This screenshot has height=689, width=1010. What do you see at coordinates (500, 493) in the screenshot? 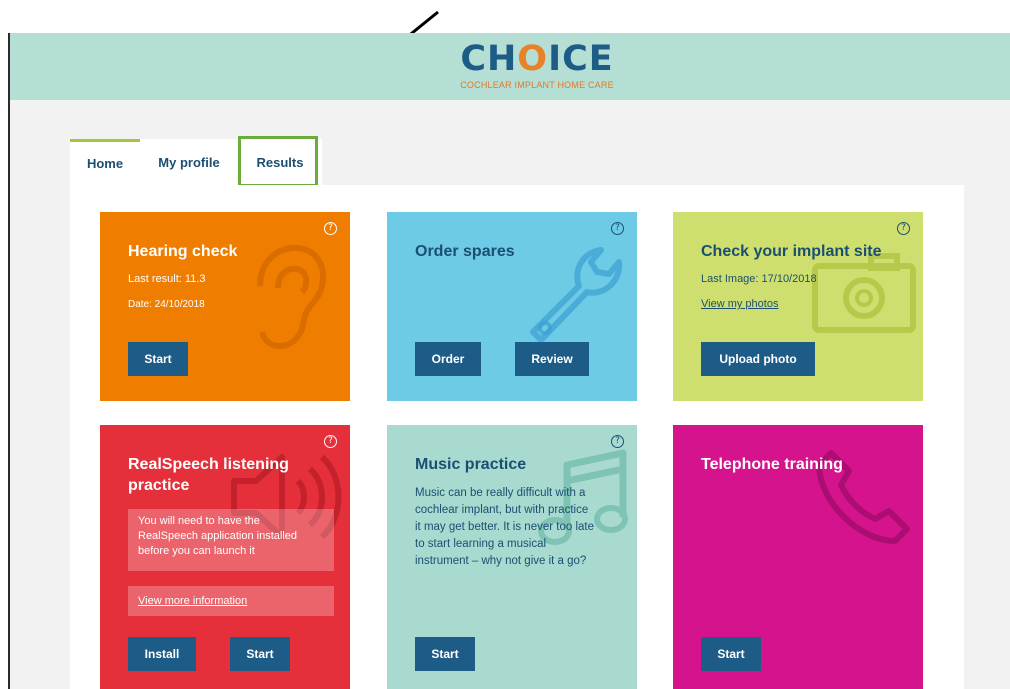
I see `music-desc-line-1: Music can be really difficult with a` at bounding box center [500, 493].